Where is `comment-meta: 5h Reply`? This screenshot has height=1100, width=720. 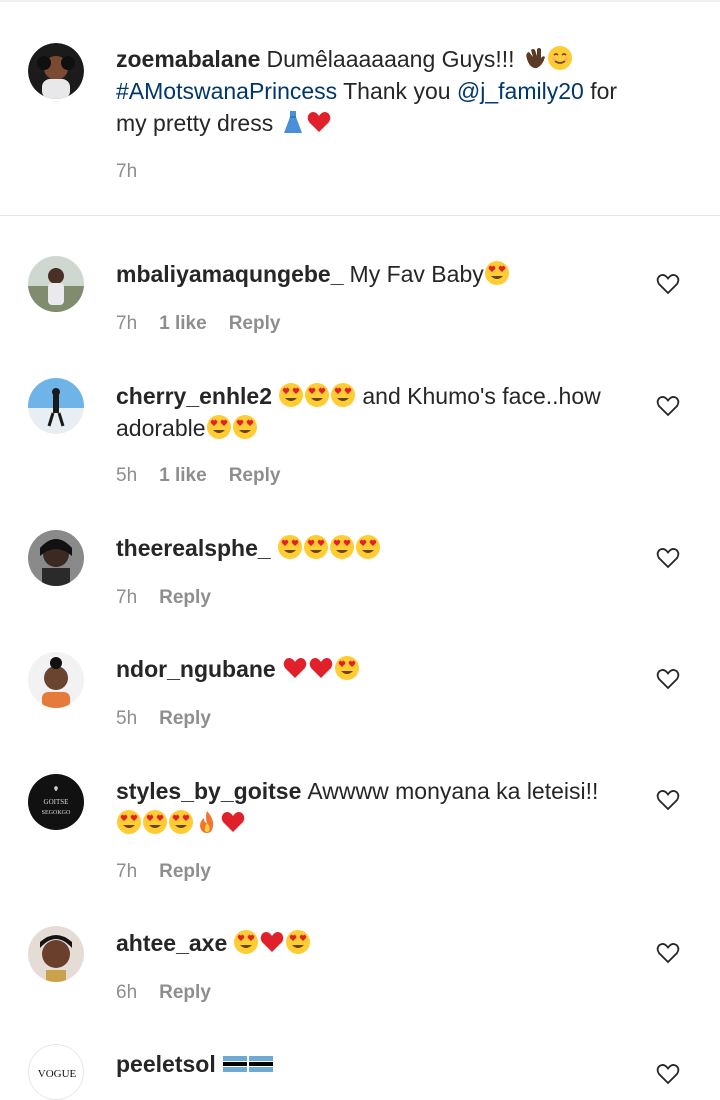
comment-meta: 5h Reply is located at coordinates (163, 719).